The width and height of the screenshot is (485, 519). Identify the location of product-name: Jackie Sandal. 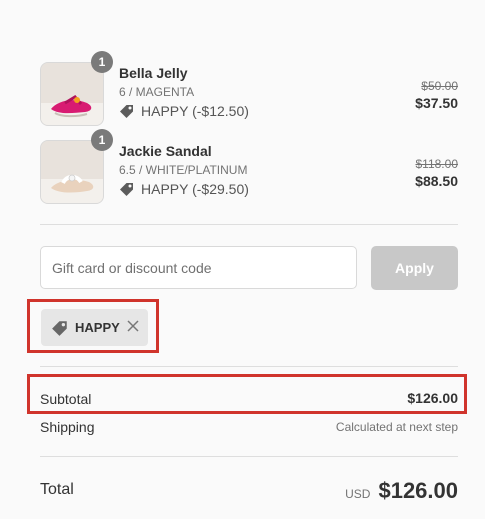
(165, 151).